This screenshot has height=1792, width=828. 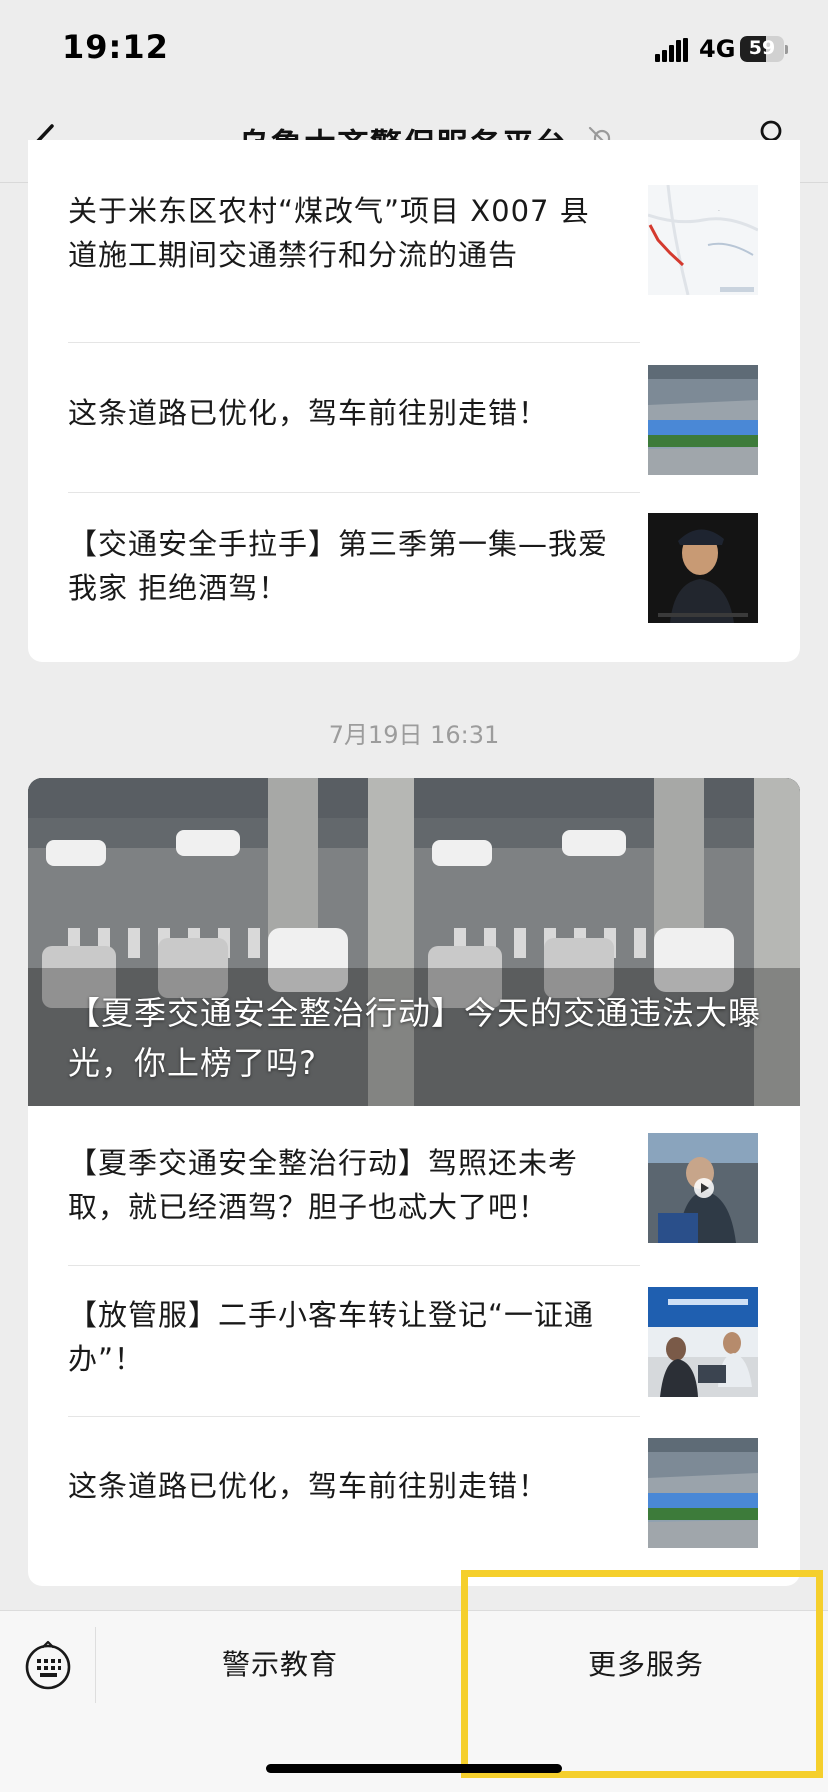 What do you see at coordinates (48, 1665) in the screenshot?
I see `keyboard-icon` at bounding box center [48, 1665].